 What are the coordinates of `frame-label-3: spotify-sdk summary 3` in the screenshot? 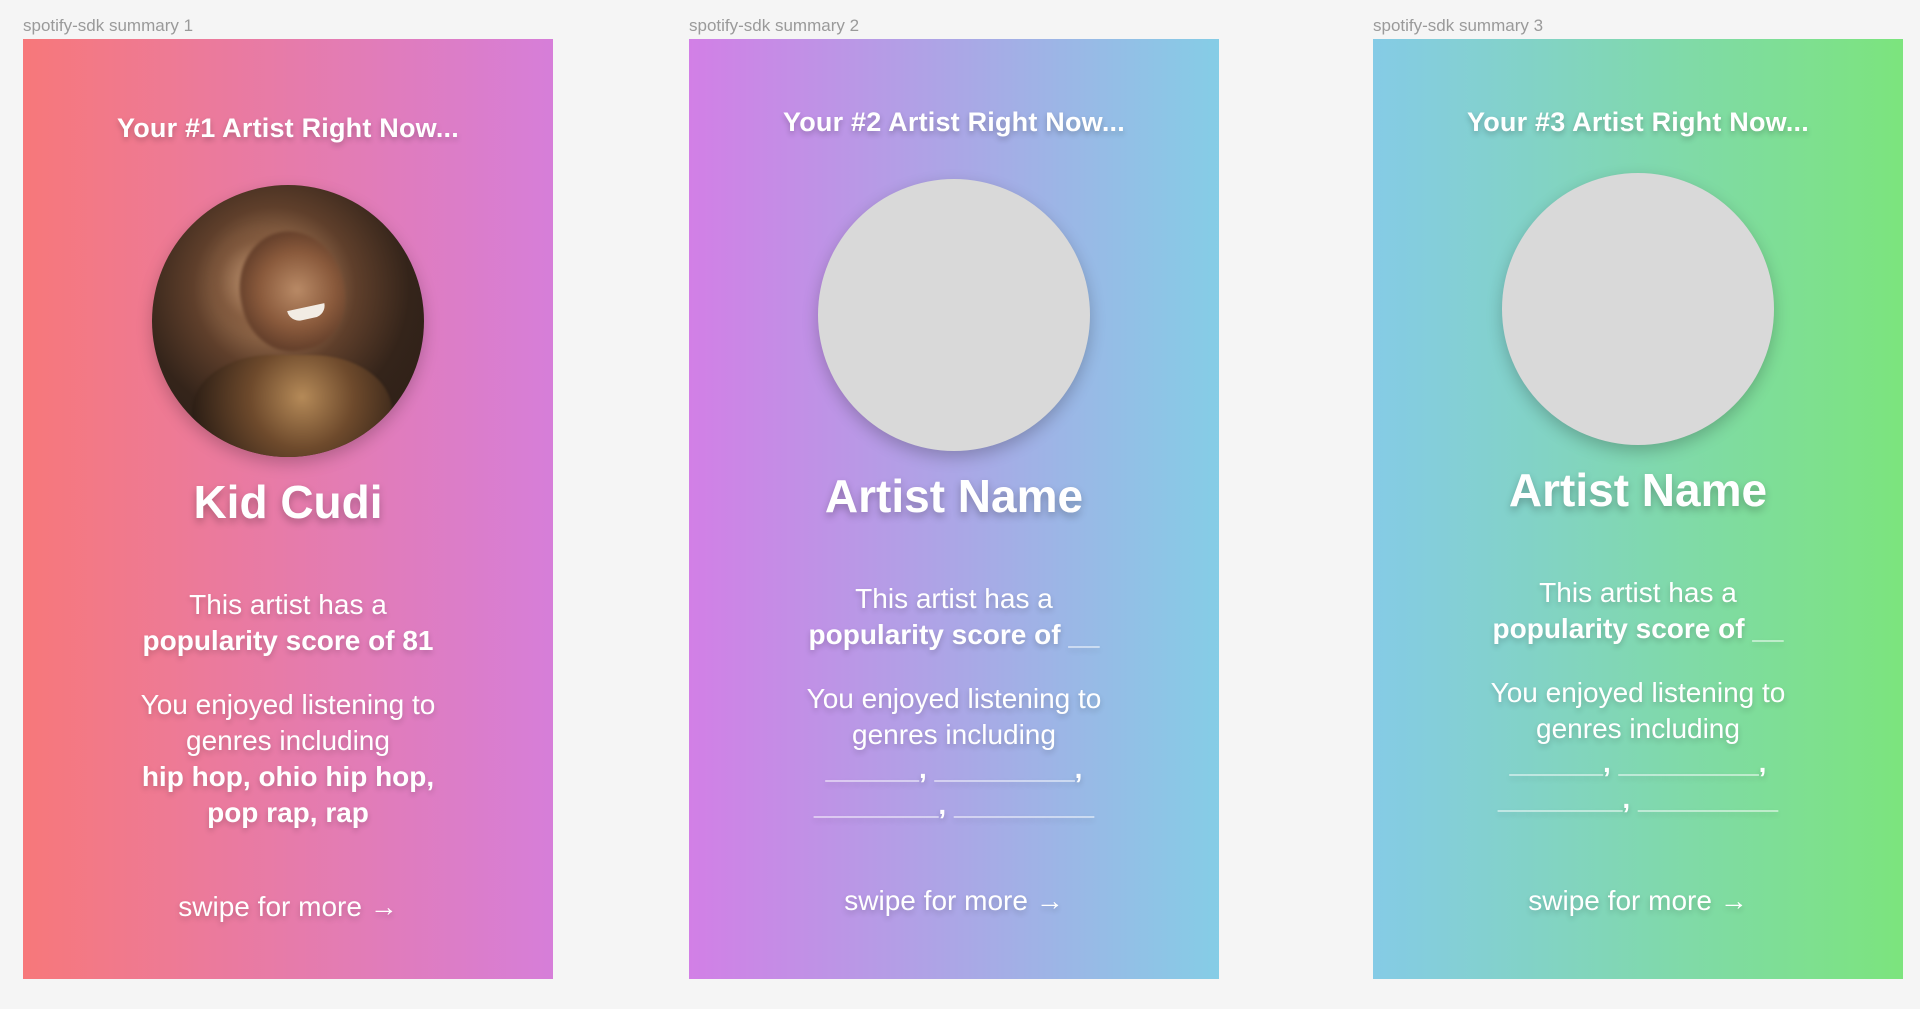 It's located at (1458, 26).